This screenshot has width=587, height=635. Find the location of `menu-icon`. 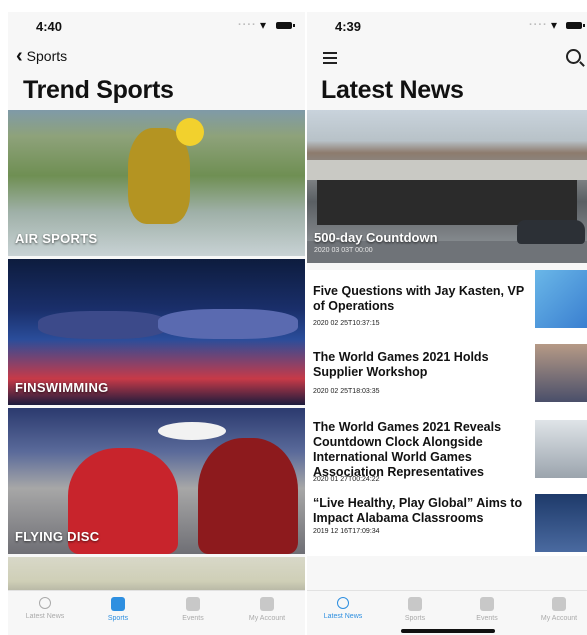

menu-icon is located at coordinates (330, 58).